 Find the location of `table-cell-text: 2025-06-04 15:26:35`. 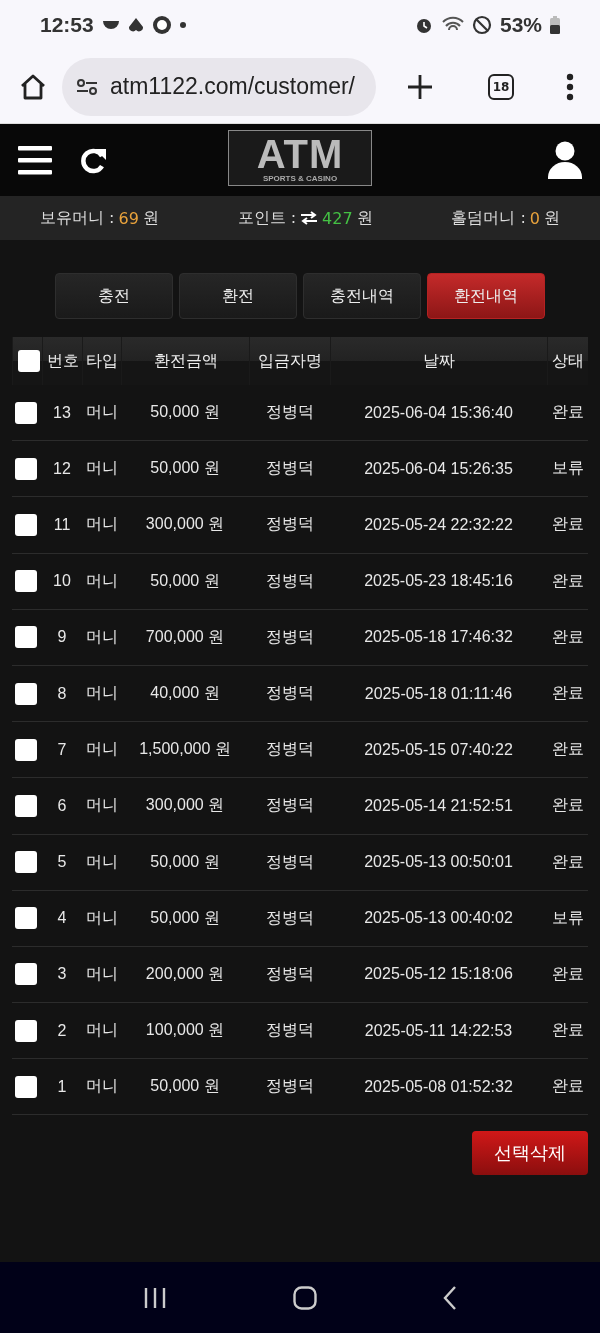

table-cell-text: 2025-06-04 15:26:35 is located at coordinates (438, 468).